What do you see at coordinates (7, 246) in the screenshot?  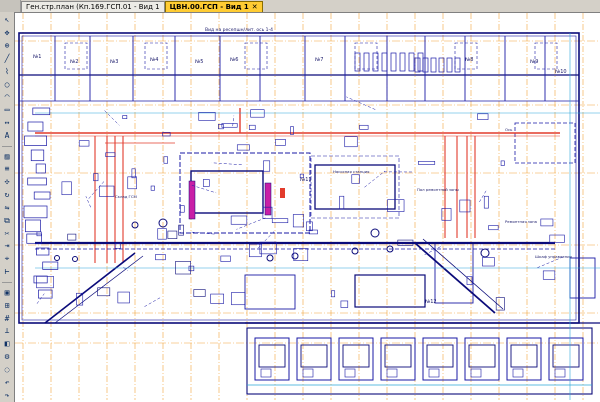 I see `extend-icon: ⇥` at bounding box center [7, 246].